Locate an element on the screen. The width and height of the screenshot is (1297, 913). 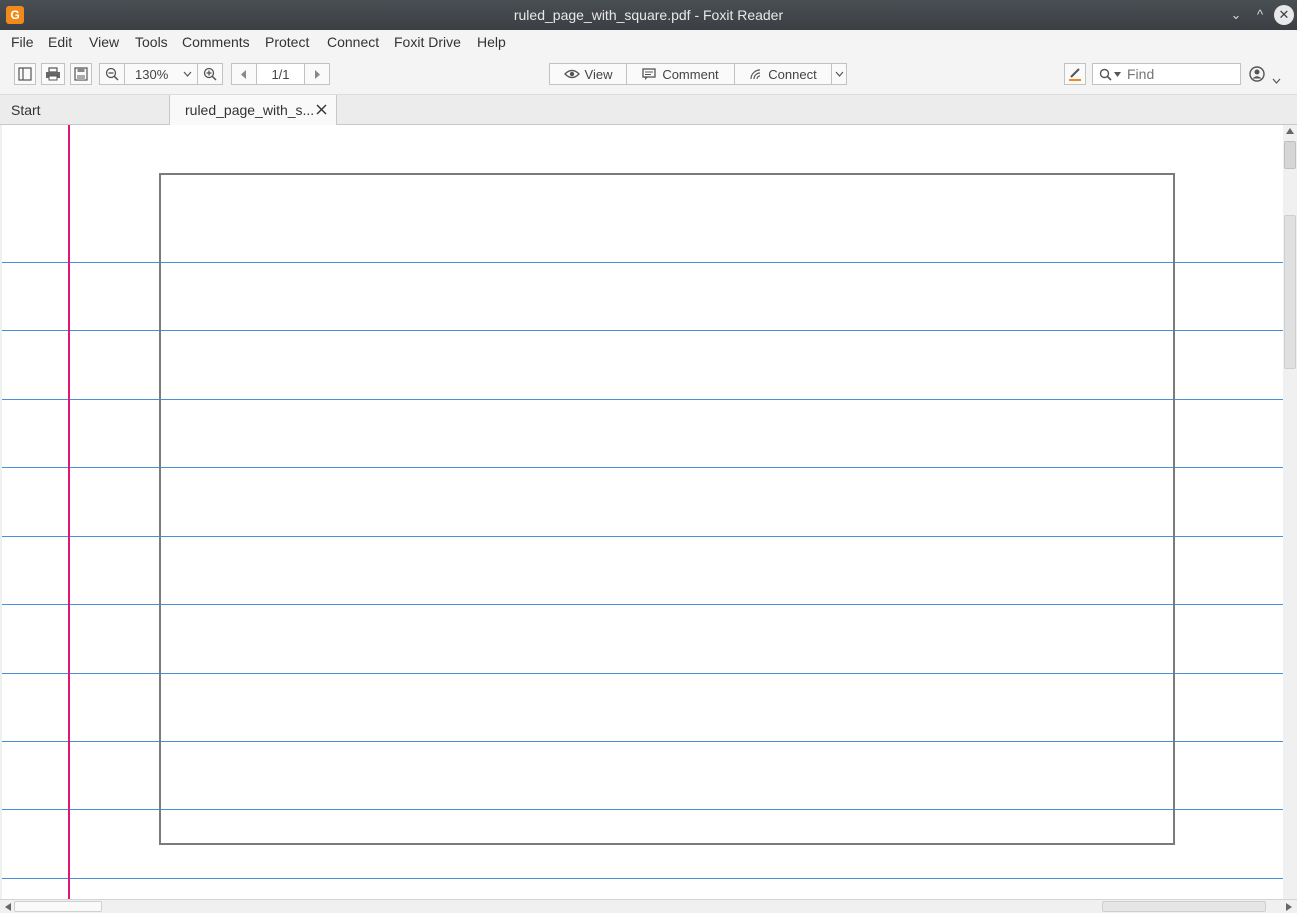
scroll-left-arrow-icon is located at coordinates (8, 907).